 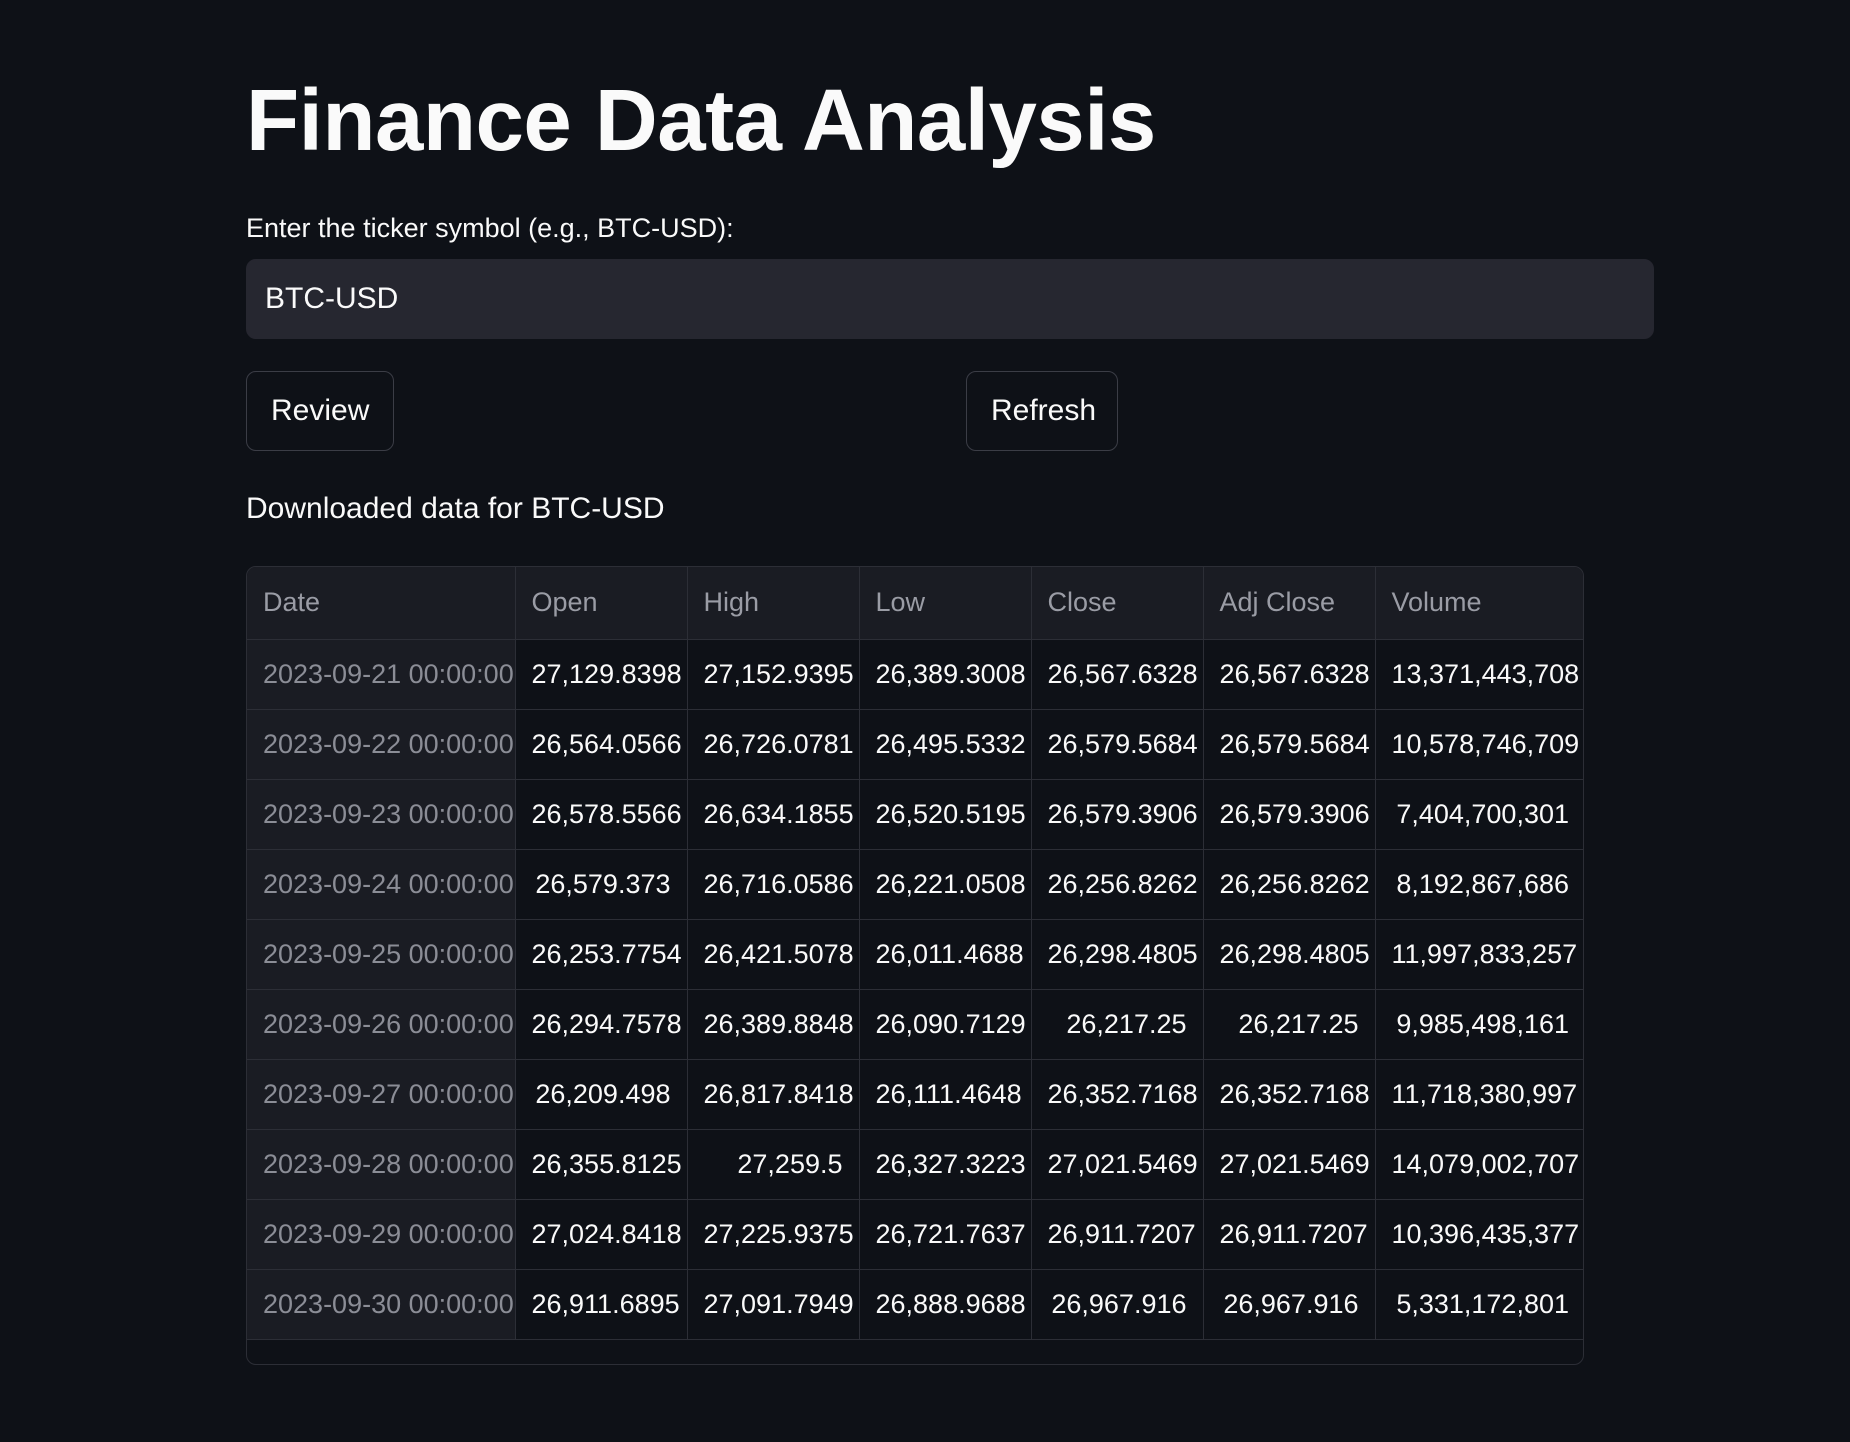 I want to click on cell-date: 2023-09-22 00:00:00, so click(x=381, y=744).